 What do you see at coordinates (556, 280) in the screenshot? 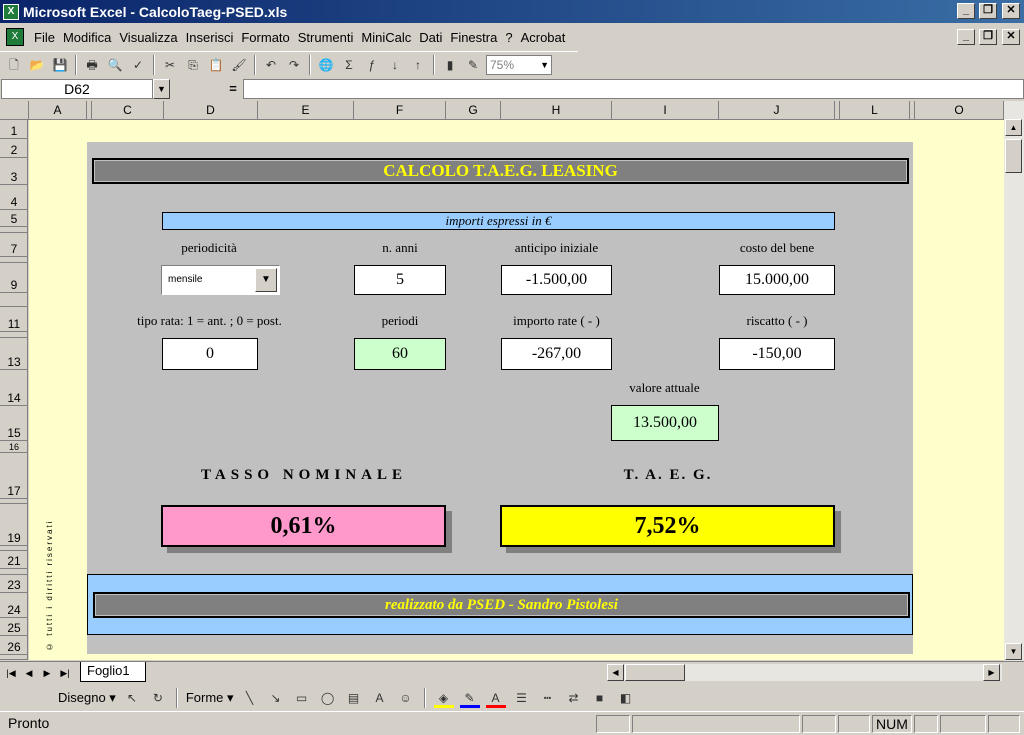
I see `anticipo-input: -1.500,00` at bounding box center [556, 280].